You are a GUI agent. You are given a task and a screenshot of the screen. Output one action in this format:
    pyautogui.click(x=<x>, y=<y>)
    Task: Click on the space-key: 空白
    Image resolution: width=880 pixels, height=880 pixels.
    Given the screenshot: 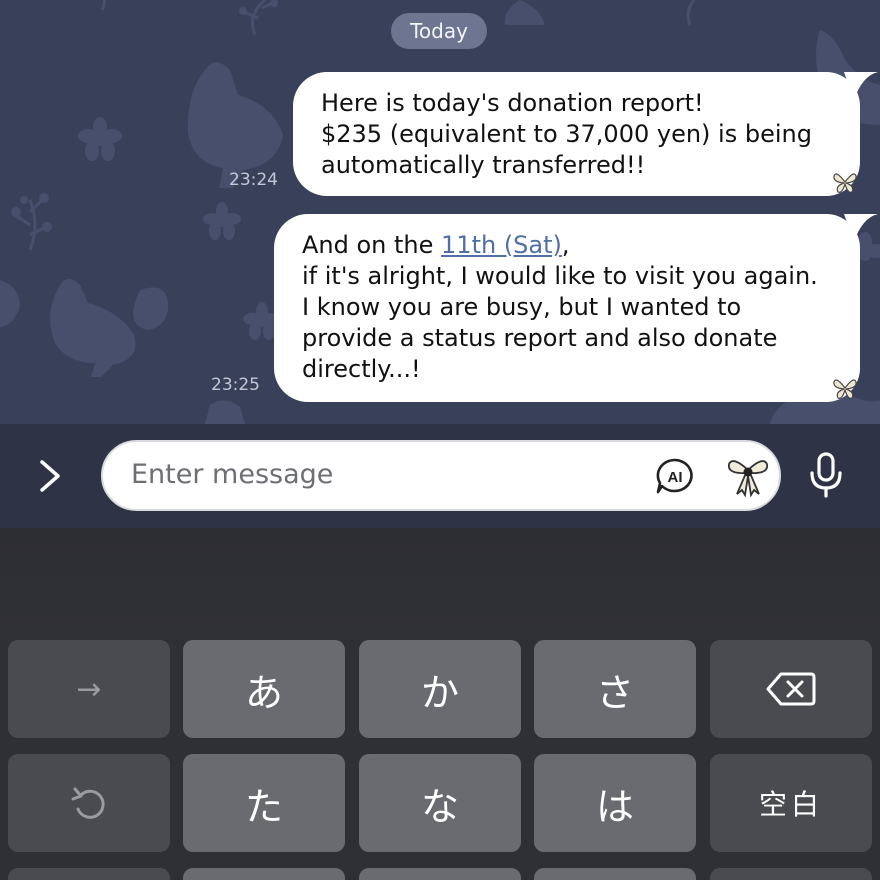 What is the action you would take?
    pyautogui.click(x=791, y=803)
    